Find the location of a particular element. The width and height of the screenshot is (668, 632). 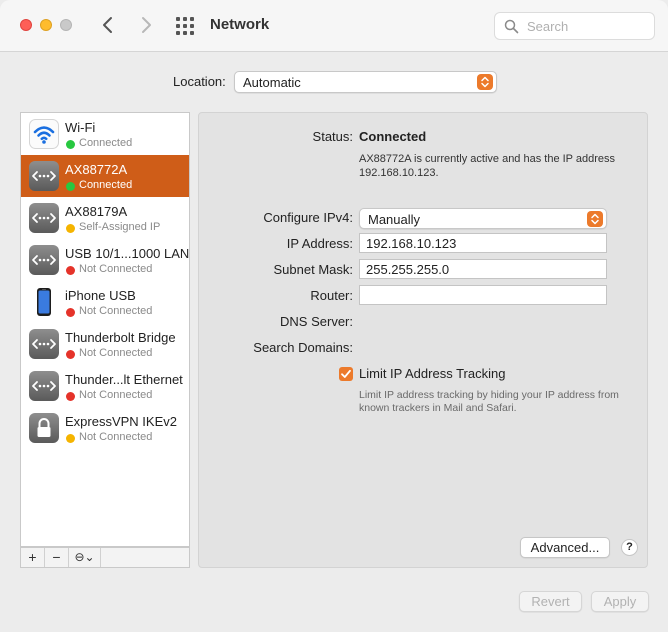

service-item-thunderbolt-bridge: Thunderbolt Bridge Not Connected is located at coordinates (105, 344).